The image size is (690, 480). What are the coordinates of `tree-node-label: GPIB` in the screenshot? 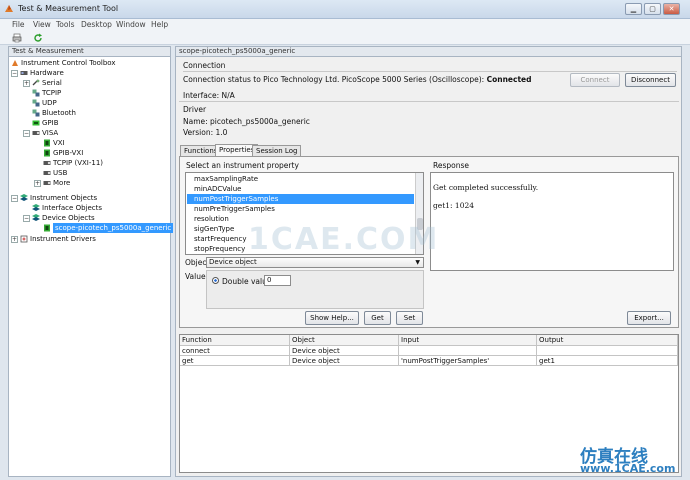 It's located at (50, 123).